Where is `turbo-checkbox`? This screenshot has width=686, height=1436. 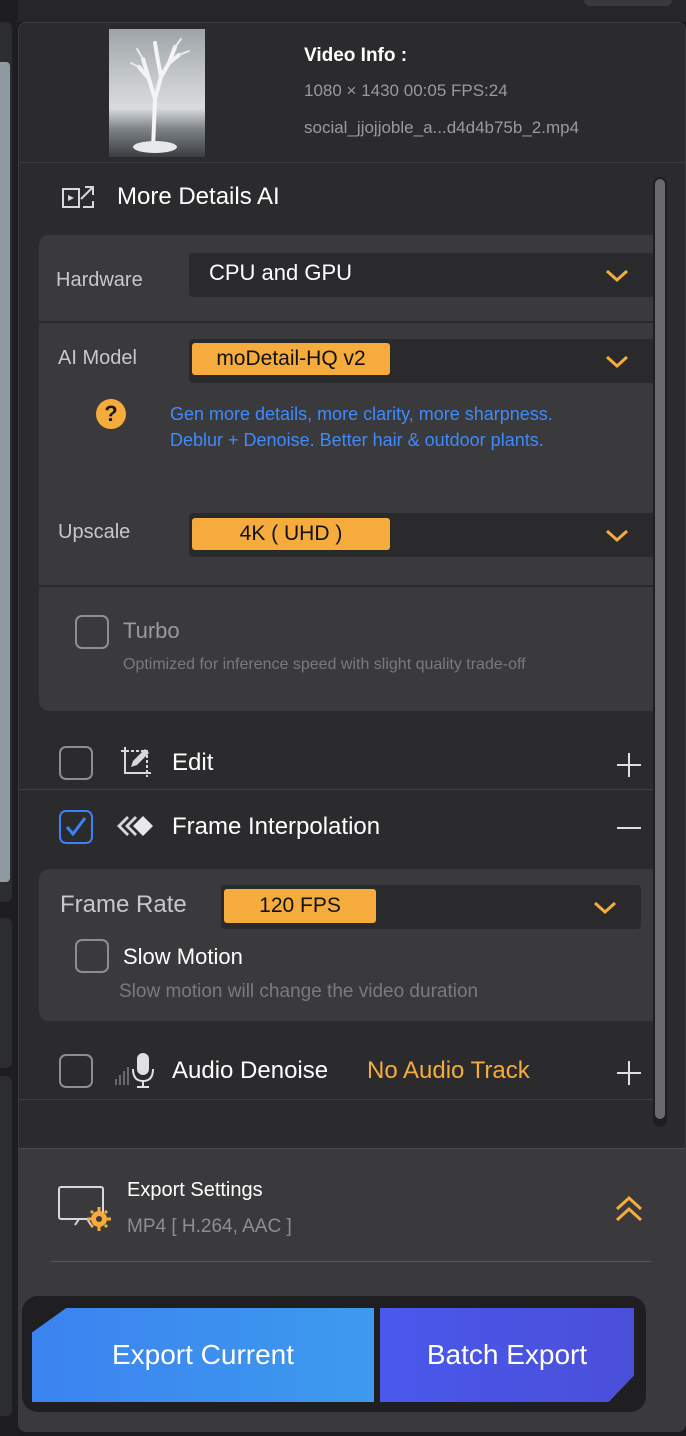
turbo-checkbox is located at coordinates (92, 632).